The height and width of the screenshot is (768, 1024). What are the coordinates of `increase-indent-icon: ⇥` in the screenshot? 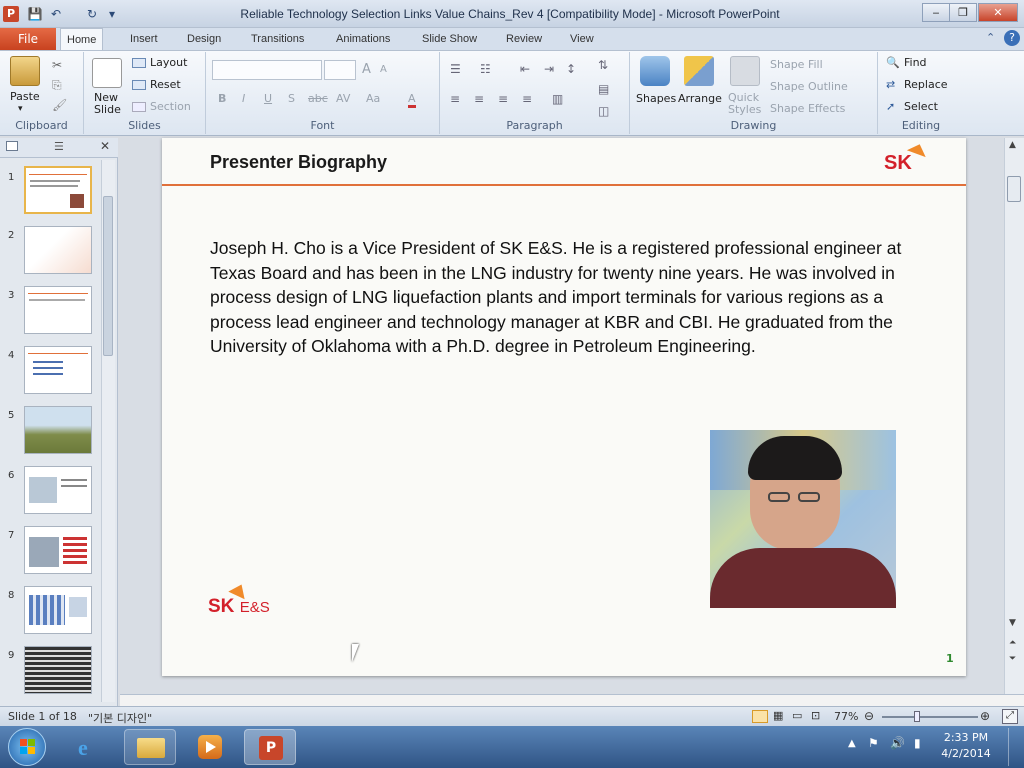 It's located at (549, 69).